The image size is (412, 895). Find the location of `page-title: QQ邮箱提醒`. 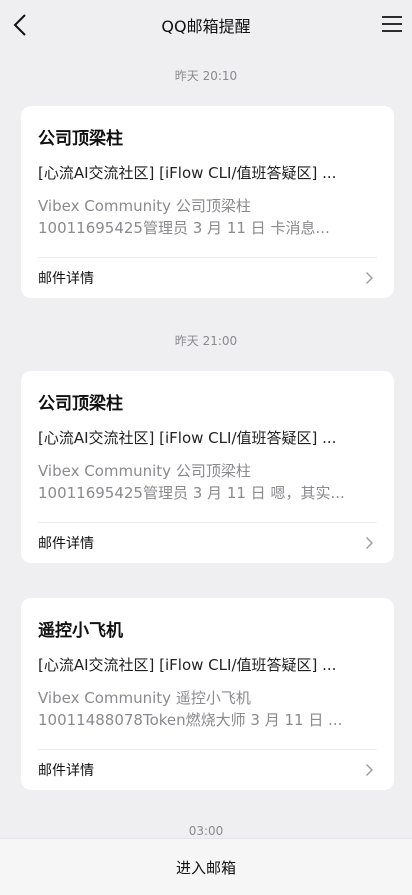

page-title: QQ邮箱提醒 is located at coordinates (206, 26).